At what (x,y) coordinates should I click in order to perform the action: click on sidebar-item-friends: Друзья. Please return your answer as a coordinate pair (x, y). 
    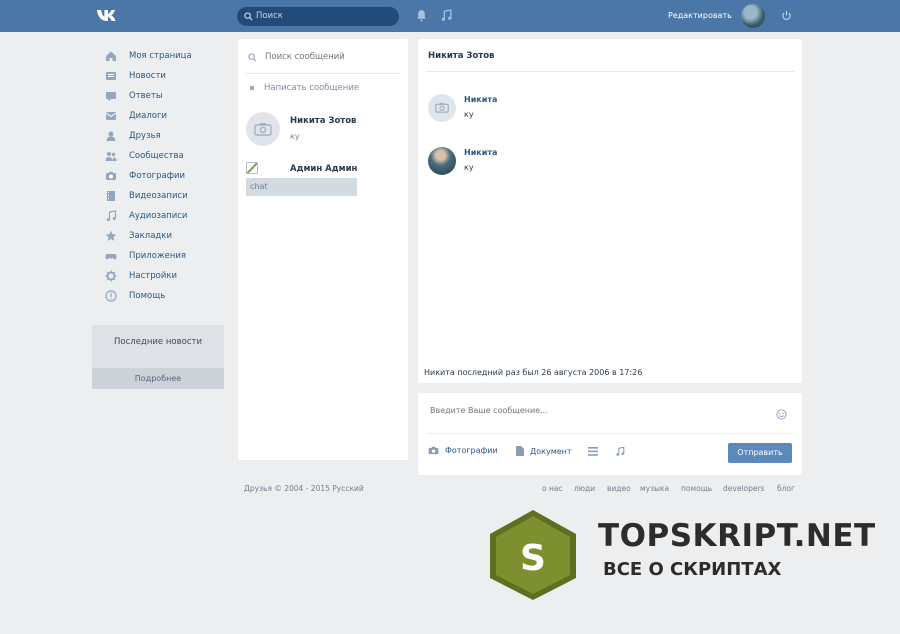
    Looking at the image, I should click on (165, 136).